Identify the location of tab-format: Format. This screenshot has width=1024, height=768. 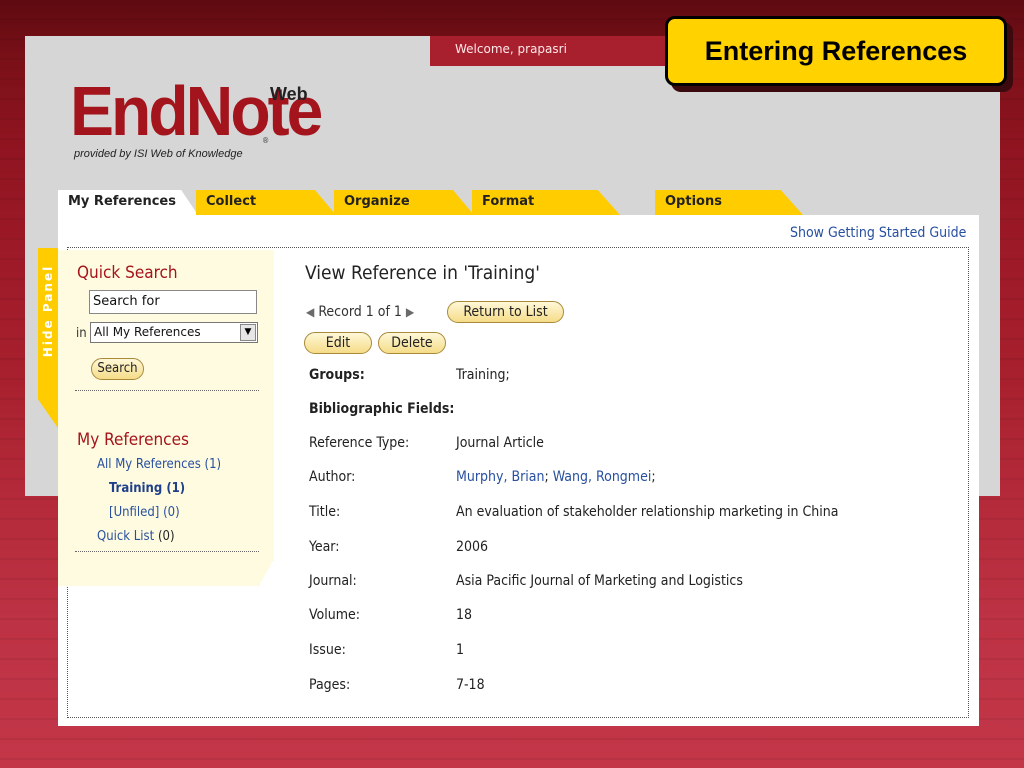
(546, 202).